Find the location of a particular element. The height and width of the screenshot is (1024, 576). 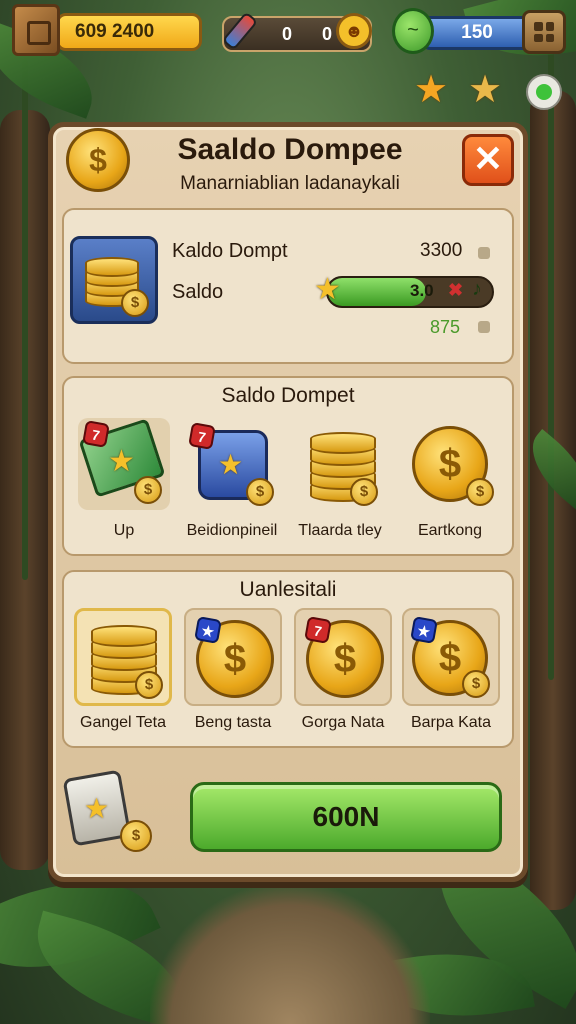

close-icon: ✕ is located at coordinates (488, 158).